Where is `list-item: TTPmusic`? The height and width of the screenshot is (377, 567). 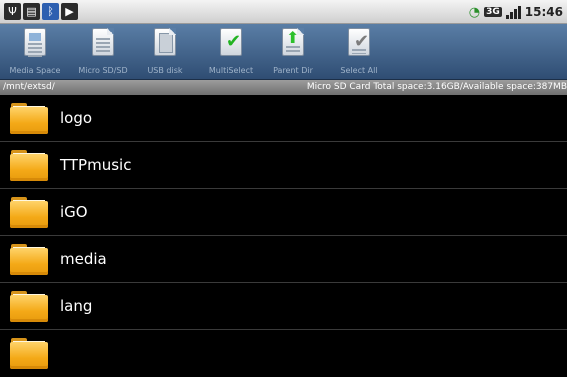 list-item: TTPmusic is located at coordinates (283, 165).